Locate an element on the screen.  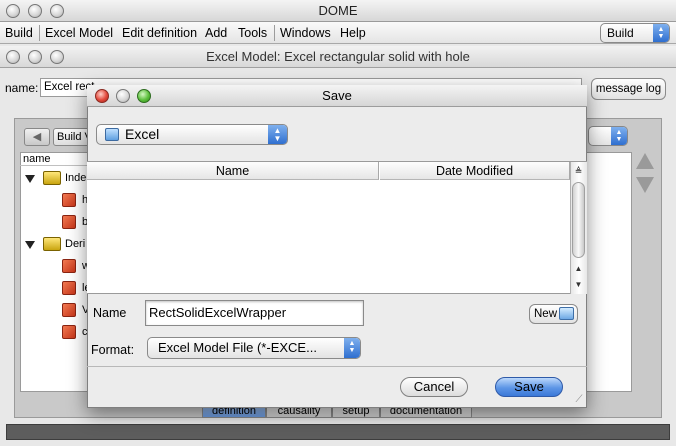
model-name-label: name: is located at coordinates (22, 88).